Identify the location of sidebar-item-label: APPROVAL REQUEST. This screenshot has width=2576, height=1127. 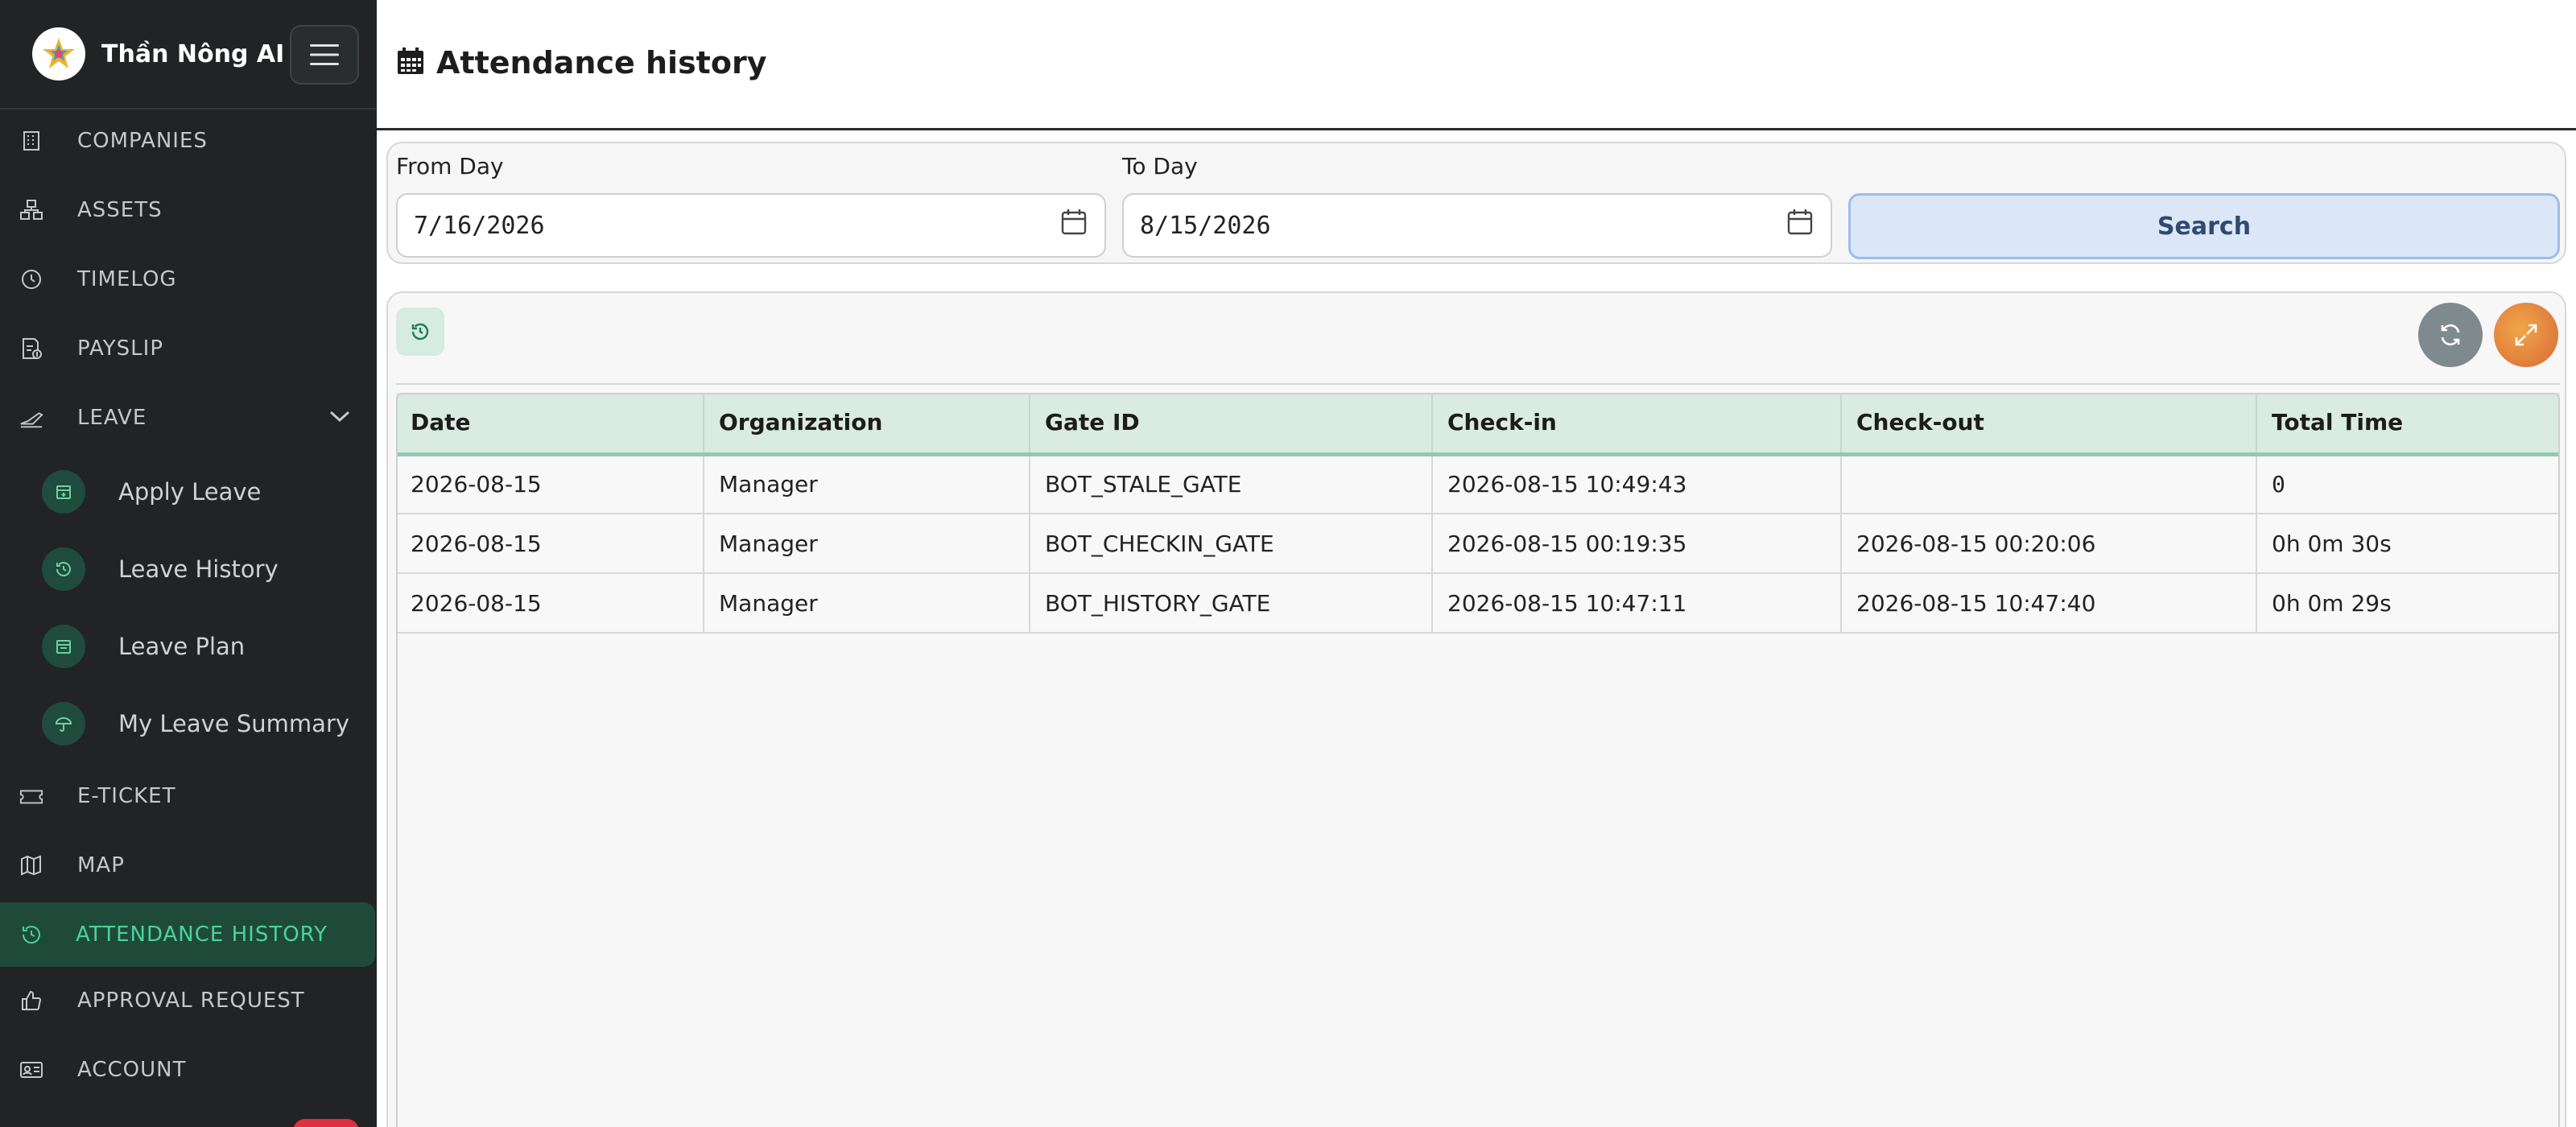
(191, 1001).